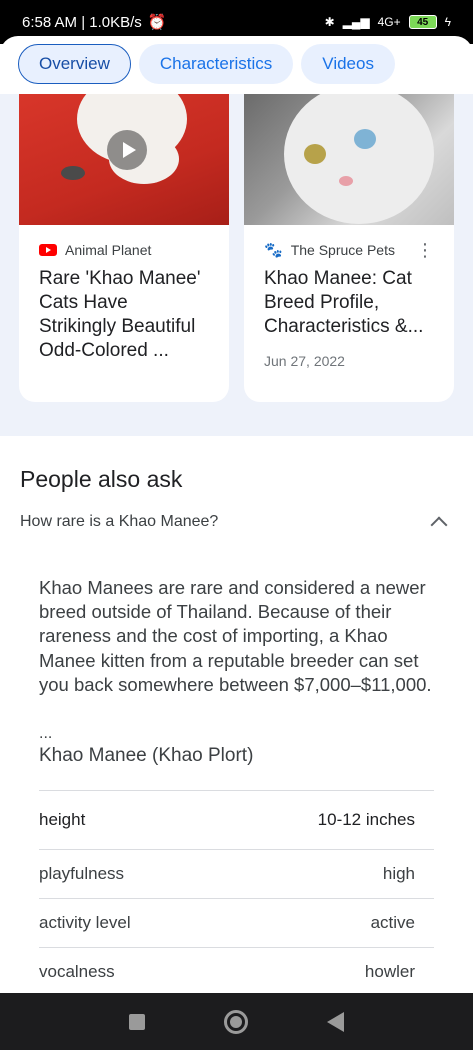  I want to click on tab-label: Characteristics, so click(216, 63).